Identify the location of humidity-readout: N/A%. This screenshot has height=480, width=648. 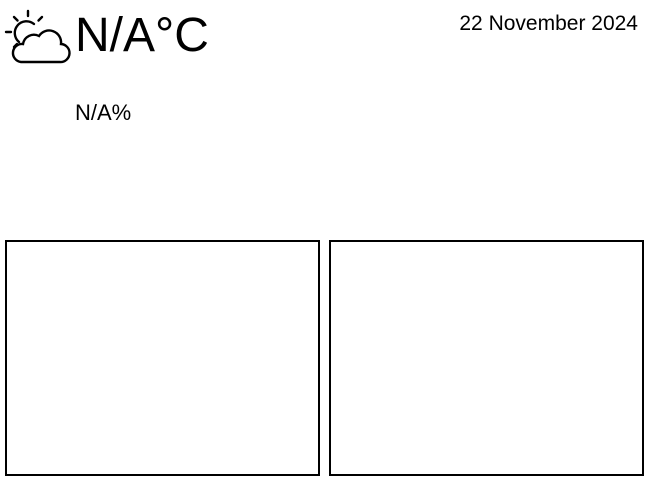
(103, 112).